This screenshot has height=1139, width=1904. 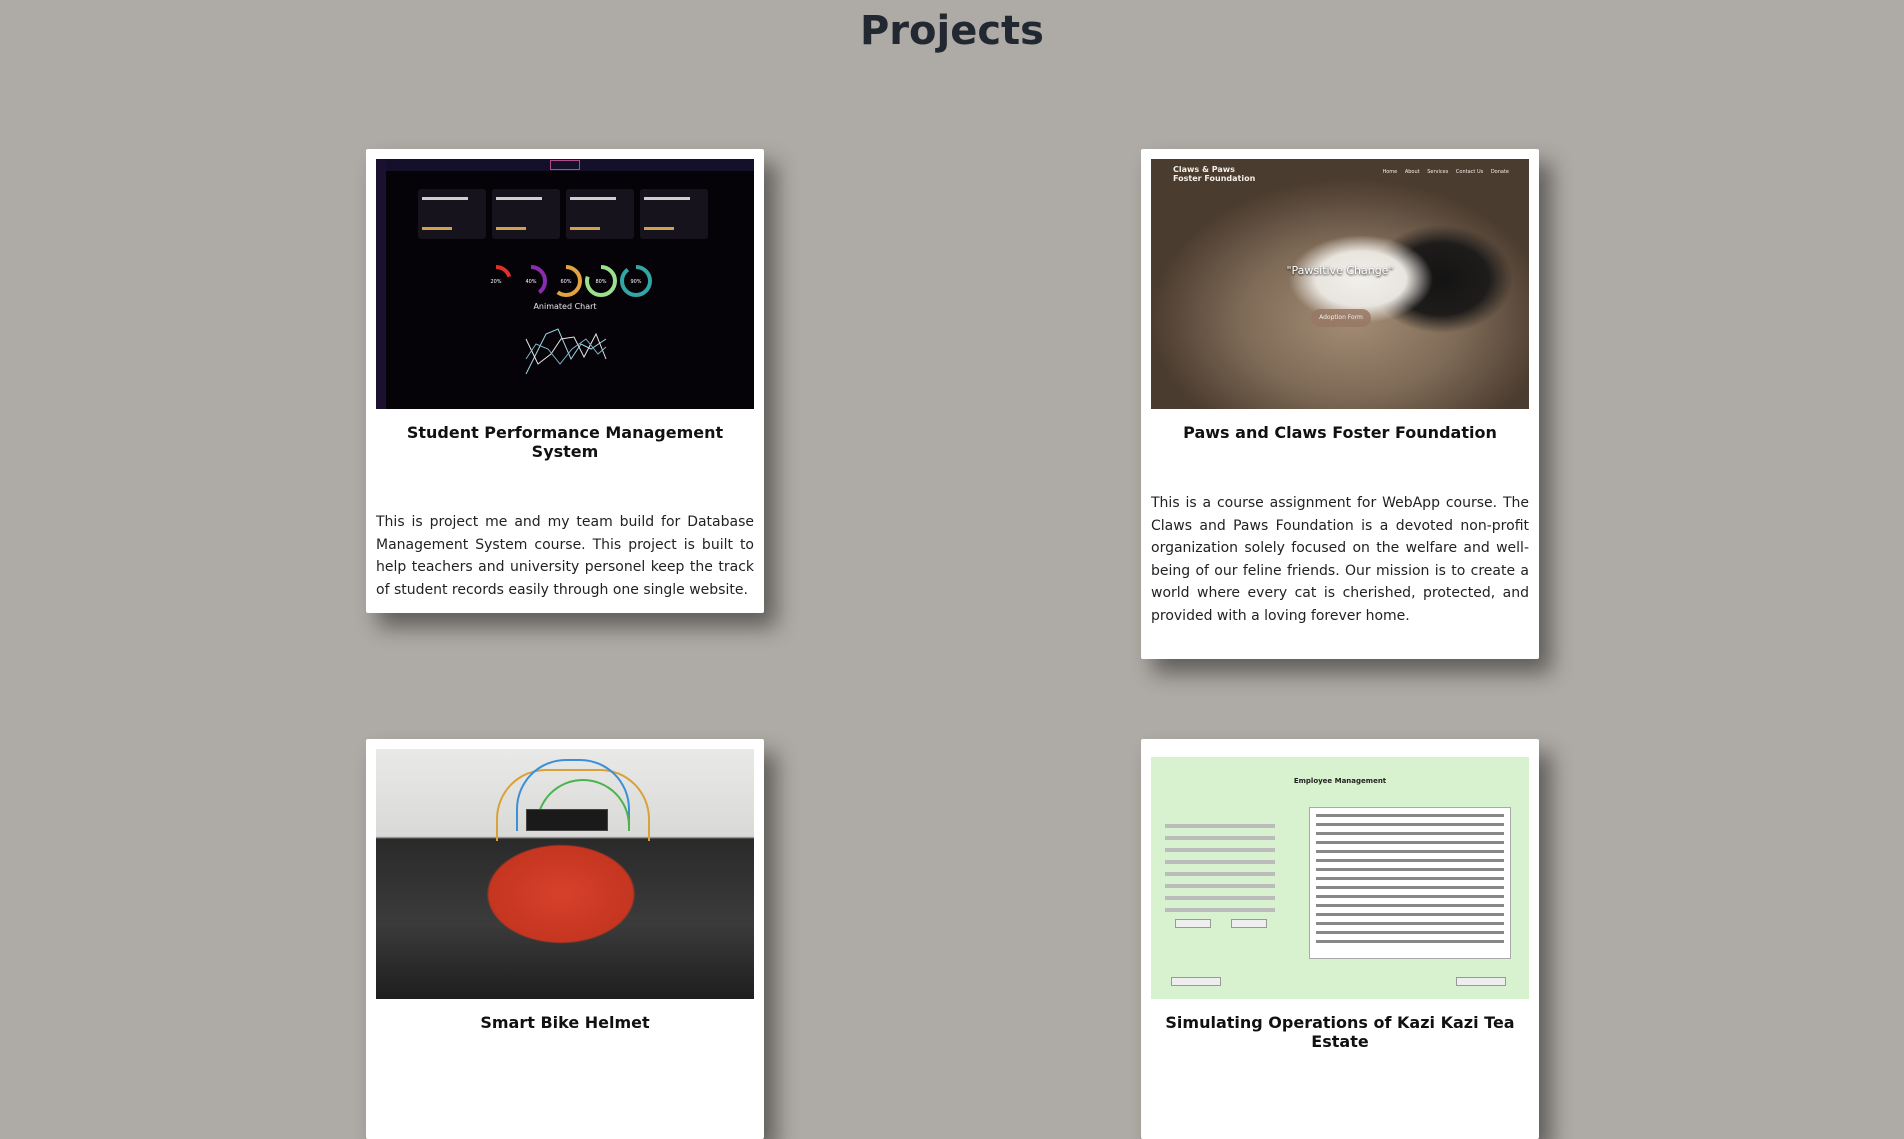 What do you see at coordinates (1410, 883) in the screenshot?
I see `employee-list` at bounding box center [1410, 883].